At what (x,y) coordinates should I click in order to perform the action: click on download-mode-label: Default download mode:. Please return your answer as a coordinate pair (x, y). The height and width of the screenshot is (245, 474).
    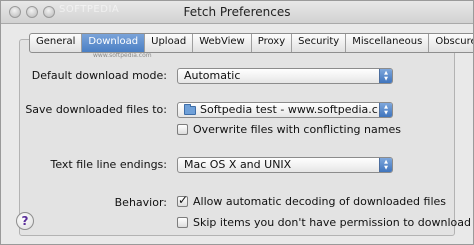
    Looking at the image, I should click on (99, 75).